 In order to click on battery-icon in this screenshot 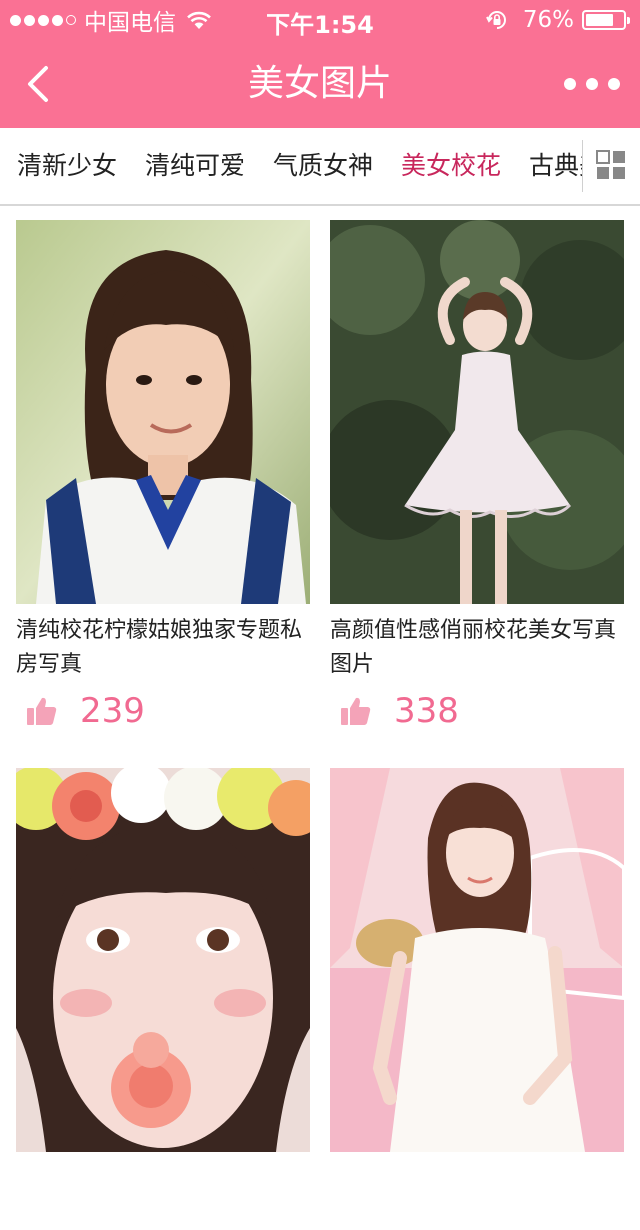, I will do `click(606, 20)`.